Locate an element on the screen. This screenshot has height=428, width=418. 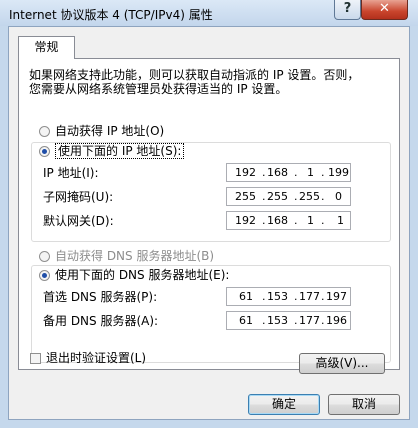
auto-dns-radio: 自动获得 DNS 服务器地址(B) is located at coordinates (129, 256).